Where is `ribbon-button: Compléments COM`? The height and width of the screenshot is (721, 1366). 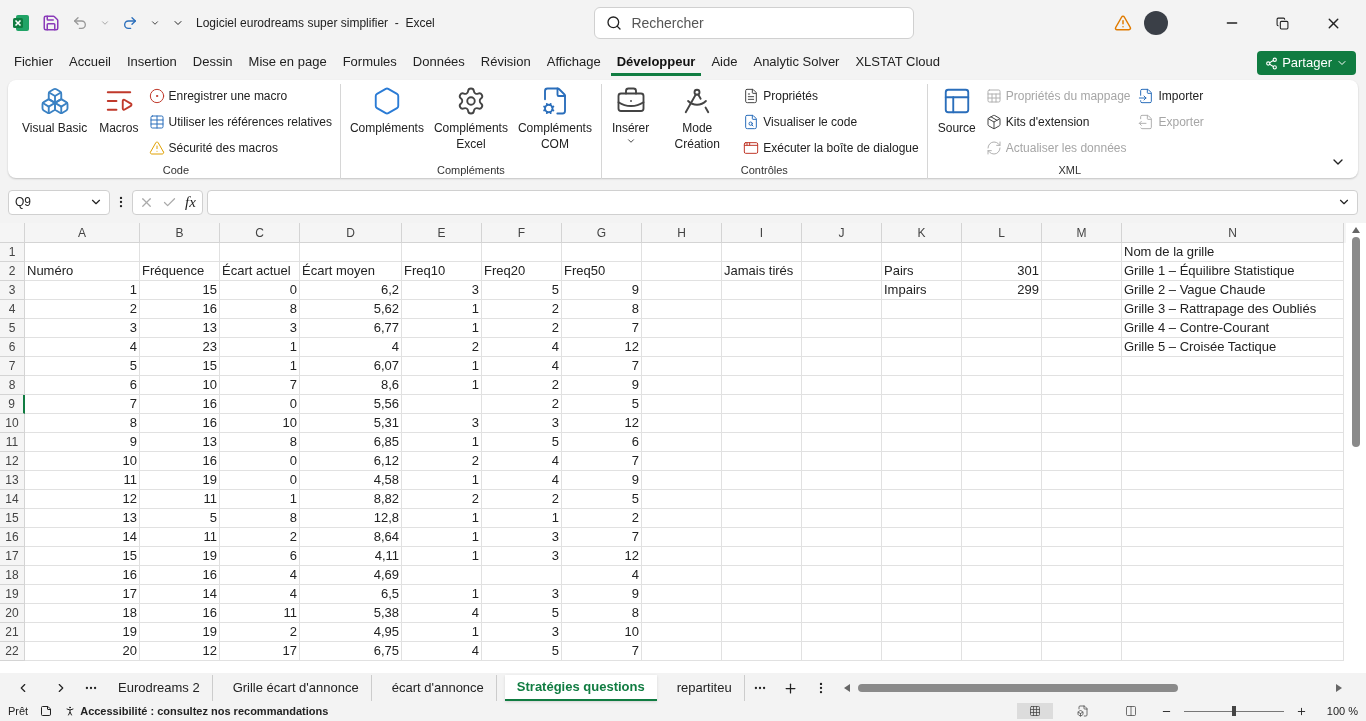
ribbon-button: Compléments COM is located at coordinates (554, 118).